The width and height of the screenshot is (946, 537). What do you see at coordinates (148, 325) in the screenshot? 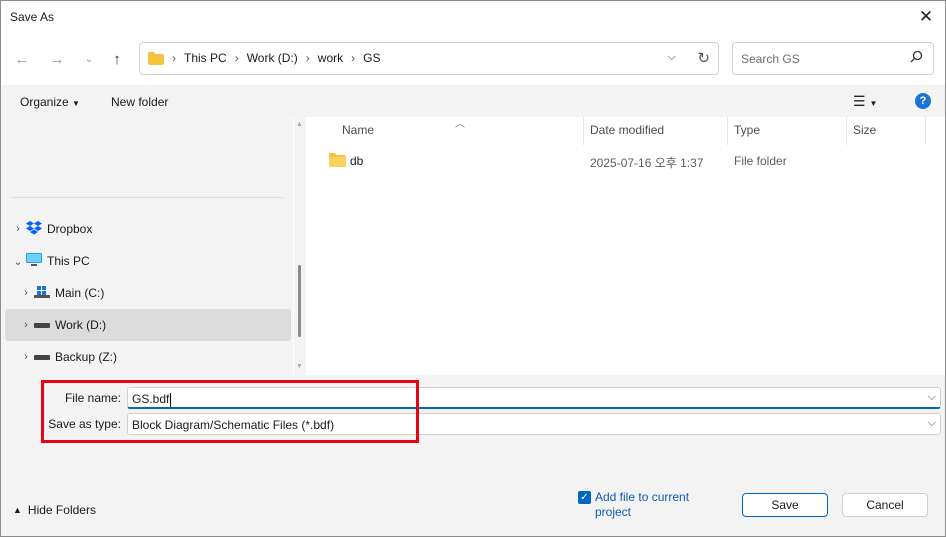
I see `tree-item-work-d: › Work (D:)` at bounding box center [148, 325].